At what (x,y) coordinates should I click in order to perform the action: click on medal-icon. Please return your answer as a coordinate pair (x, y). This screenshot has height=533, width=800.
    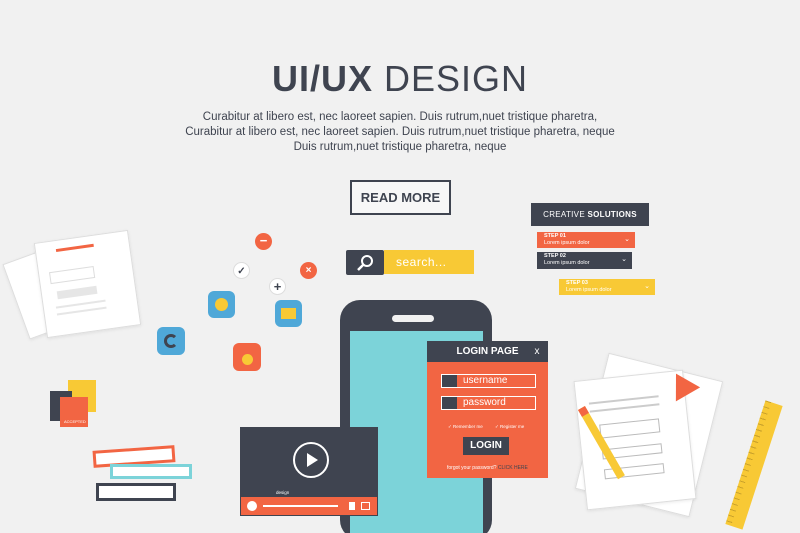
    Looking at the image, I should click on (247, 357).